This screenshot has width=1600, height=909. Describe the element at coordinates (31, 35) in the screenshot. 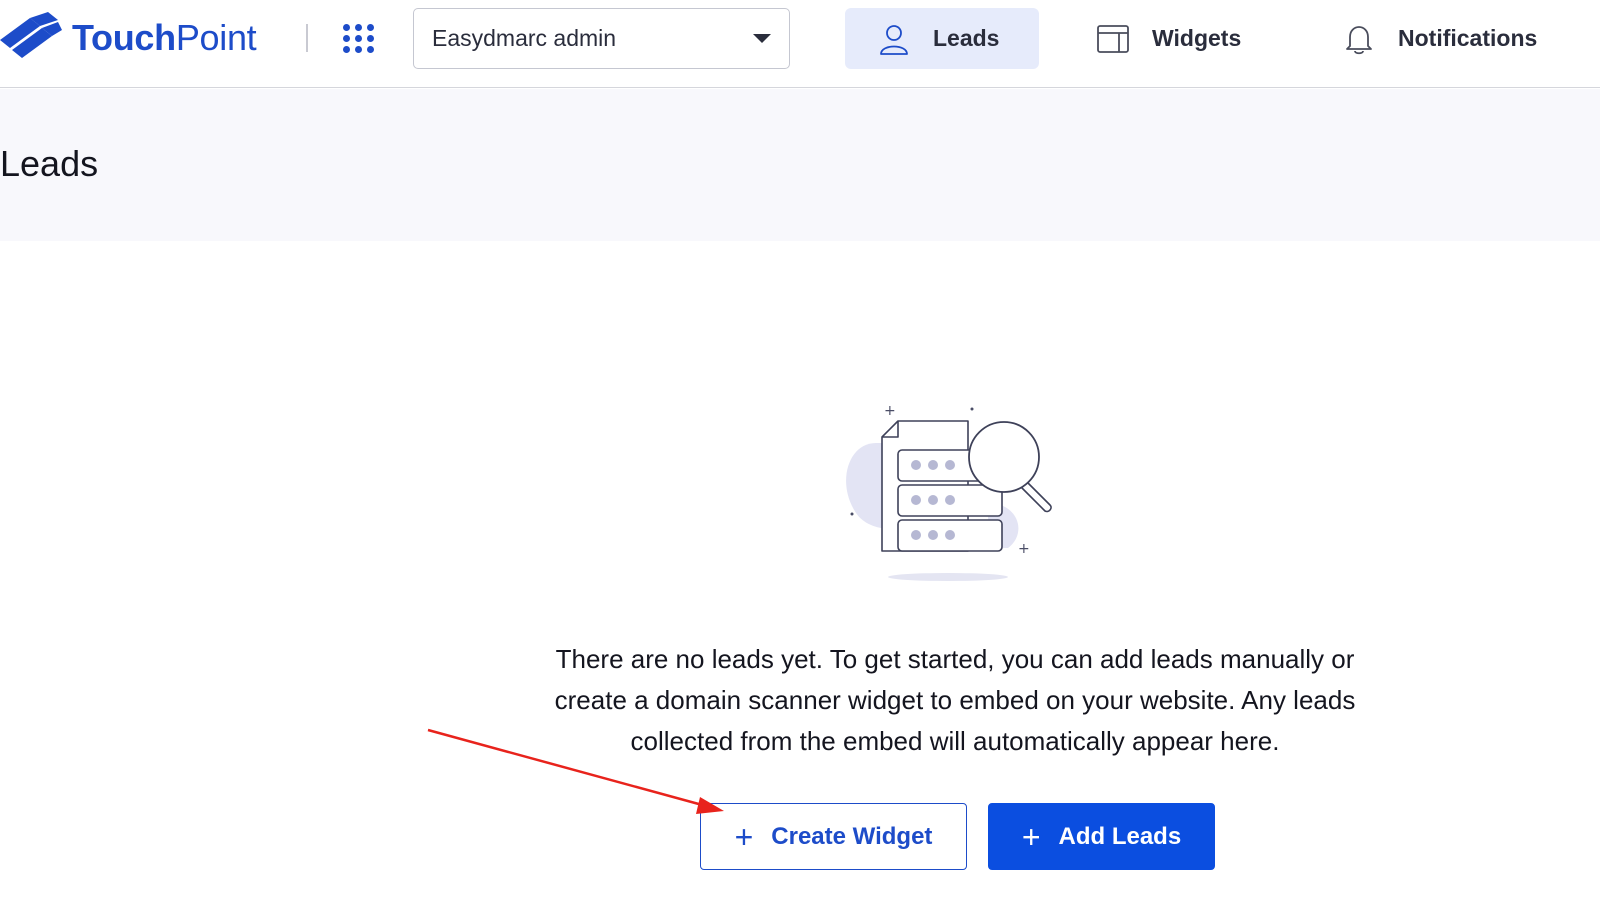

I see `touchpoint-logo-mark-icon` at that location.